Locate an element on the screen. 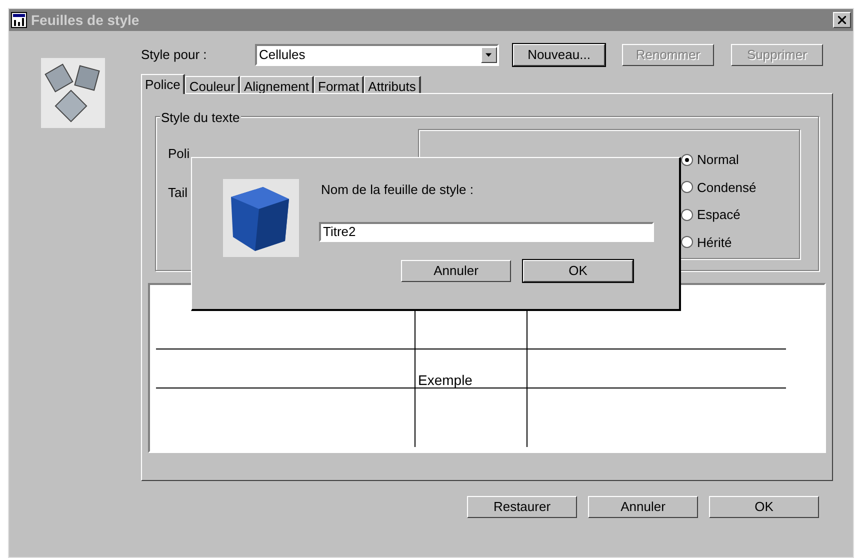 The image size is (860, 558). window-title: Feuilles de style is located at coordinates (85, 20).